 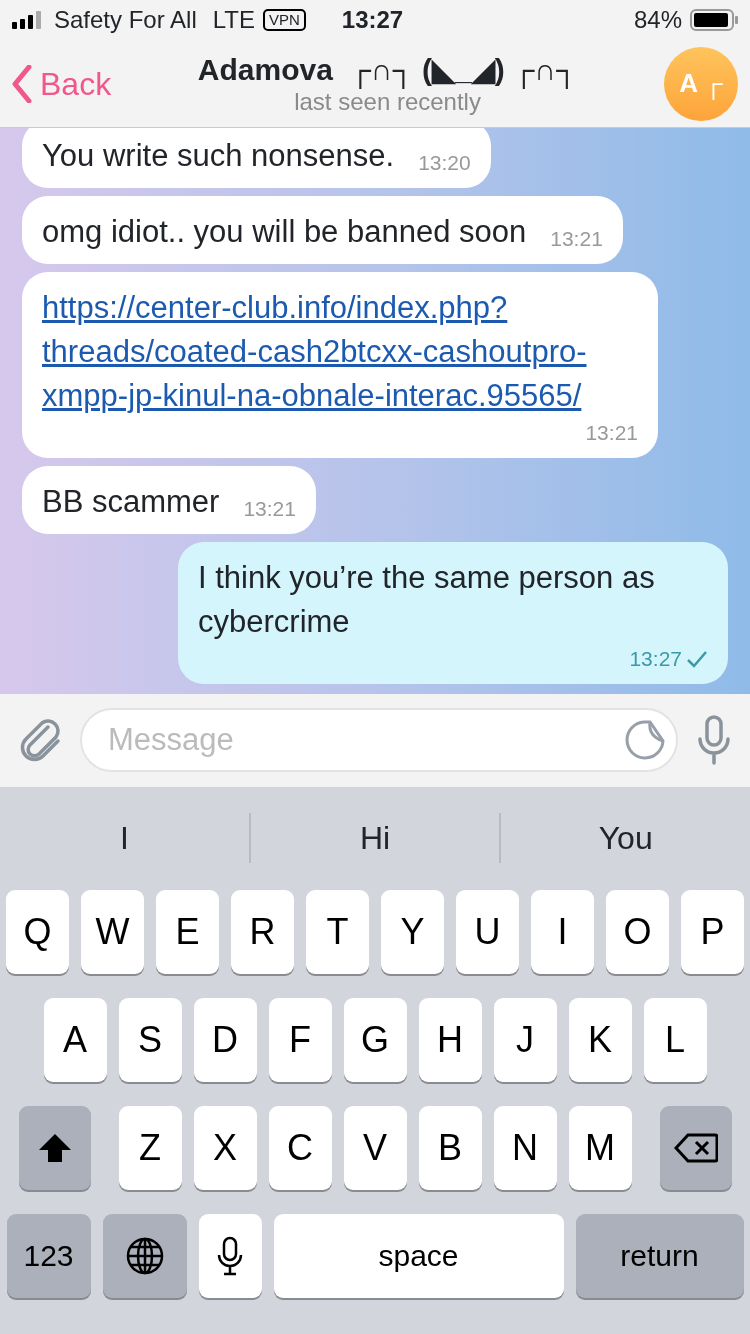 I want to click on return-key: return, so click(x=659, y=1255).